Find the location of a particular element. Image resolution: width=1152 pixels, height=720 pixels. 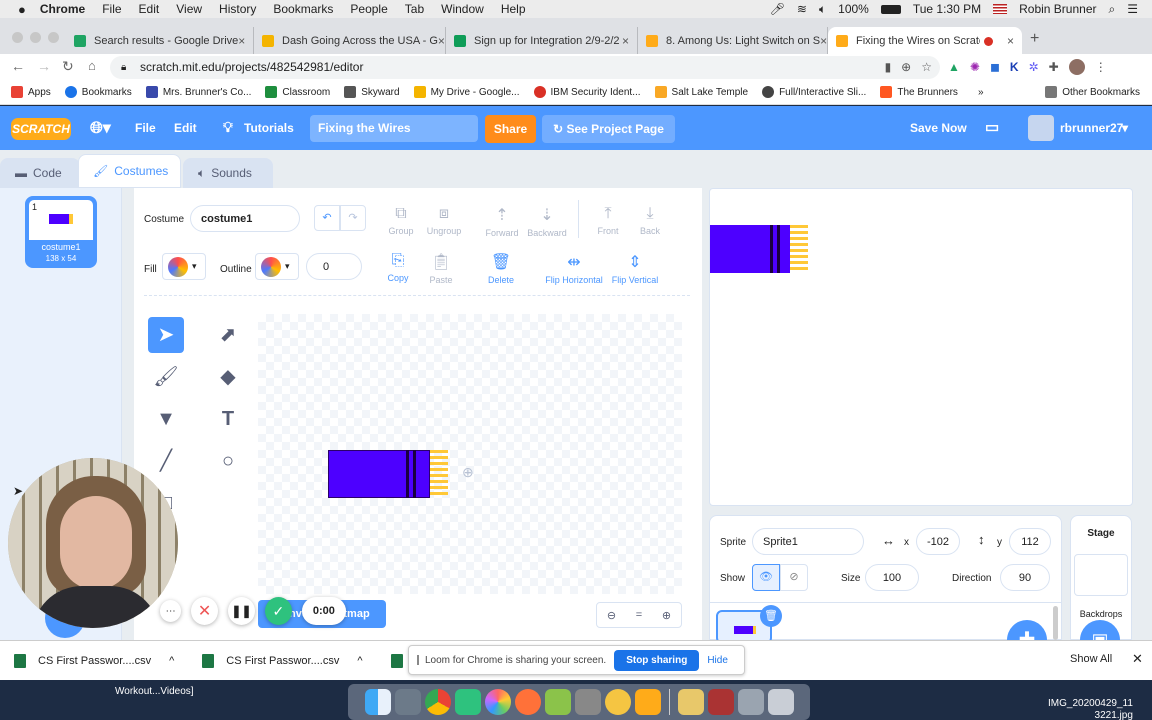

control-center-icon: ☰ is located at coordinates (1132, 9).